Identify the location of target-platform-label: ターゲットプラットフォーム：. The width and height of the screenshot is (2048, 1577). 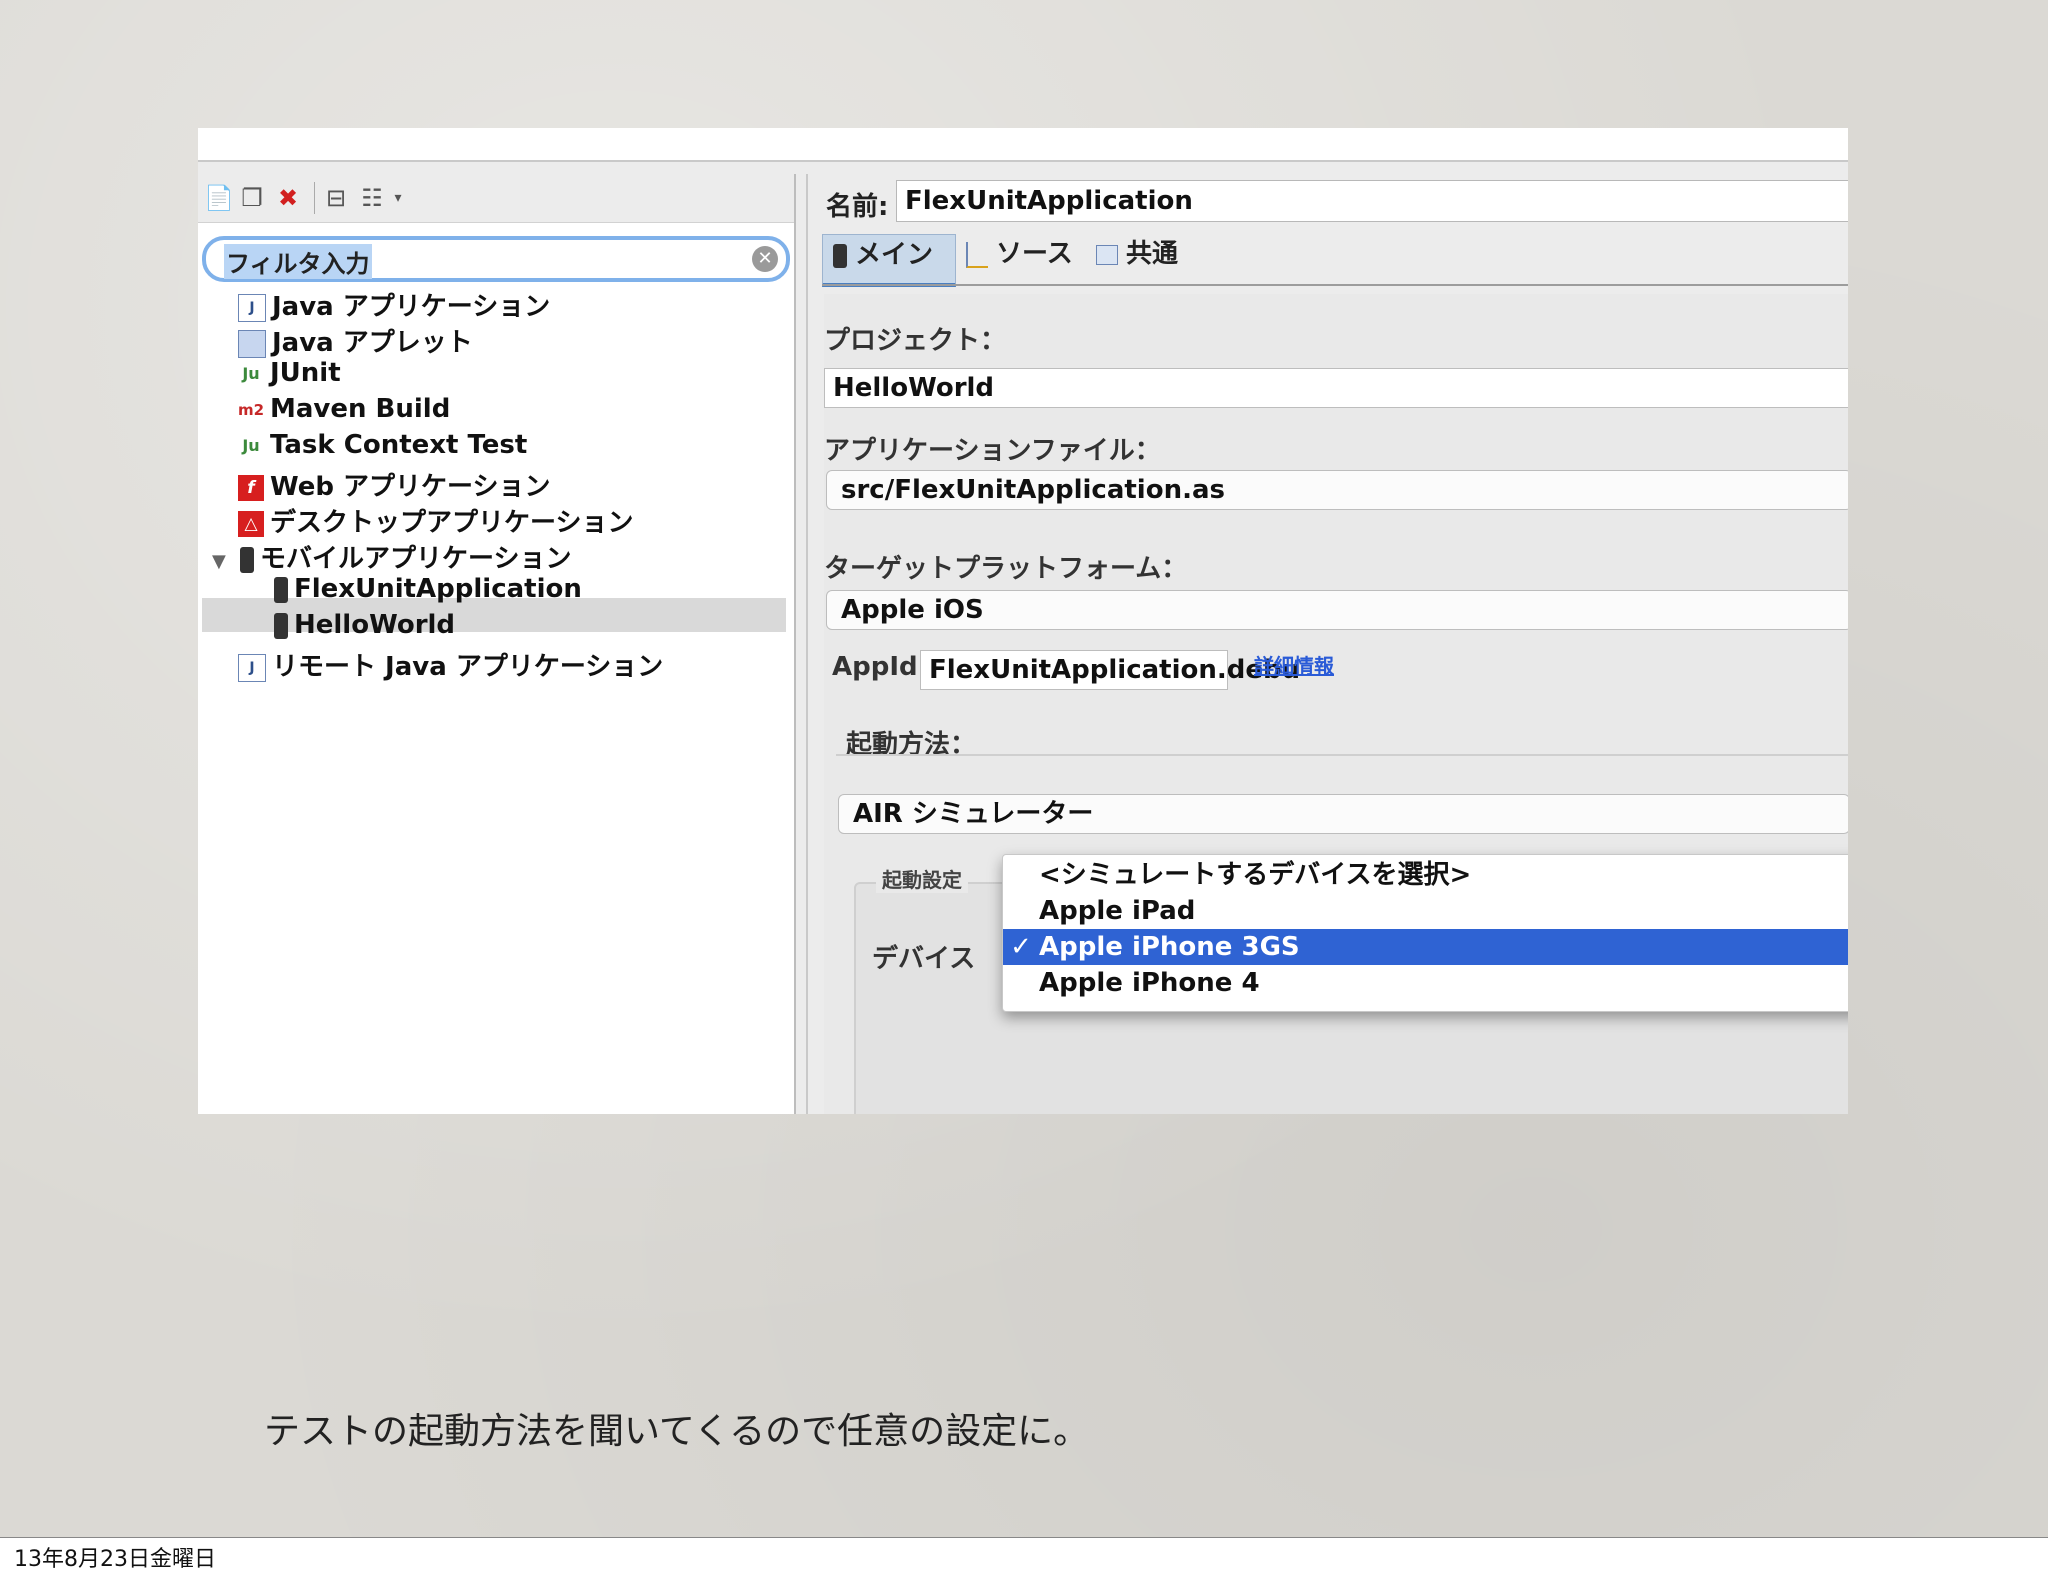
(1006, 569).